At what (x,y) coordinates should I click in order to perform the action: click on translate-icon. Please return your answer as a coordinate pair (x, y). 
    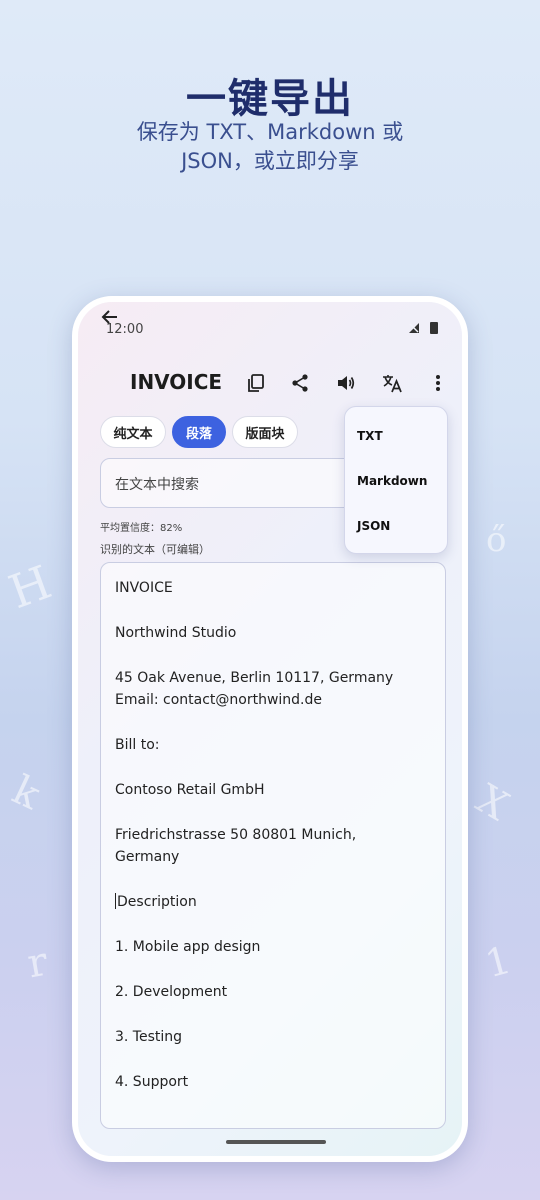
    Looking at the image, I should click on (392, 383).